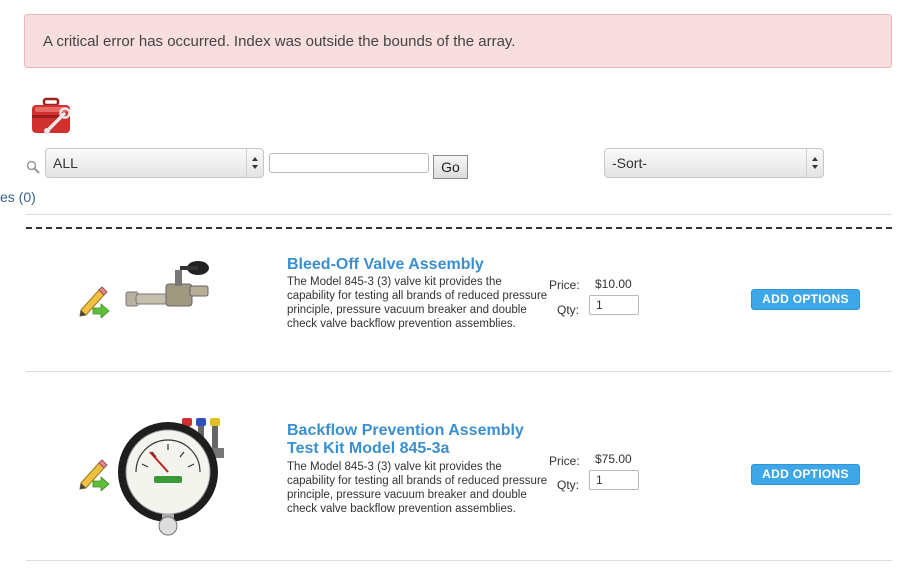 Image resolution: width=905 pixels, height=573 pixels. Describe the element at coordinates (52, 117) in the screenshot. I see `toolbox-icon` at that location.